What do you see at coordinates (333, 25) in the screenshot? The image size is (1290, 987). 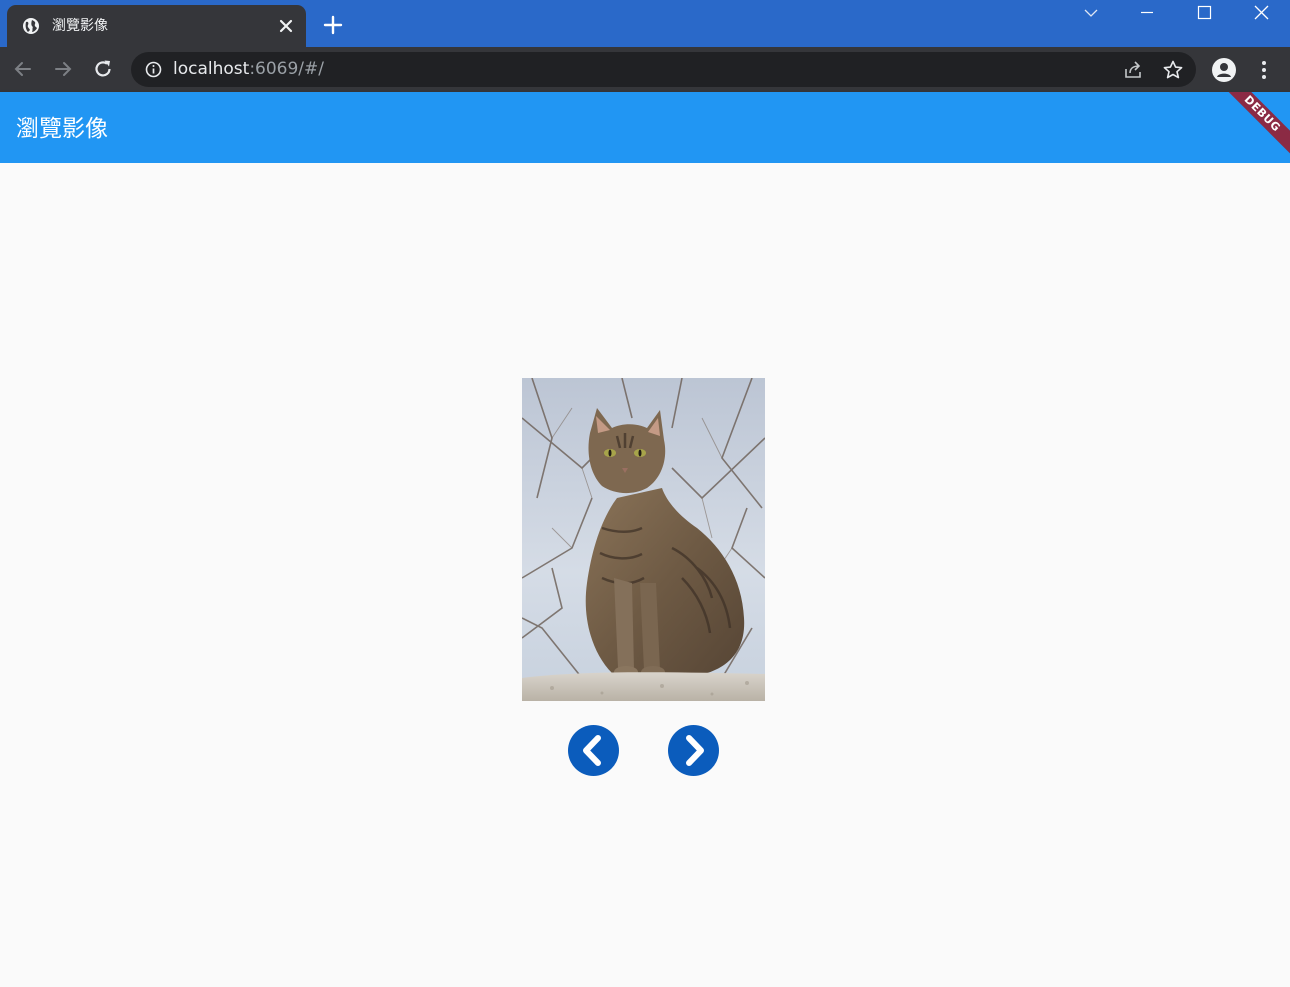 I see `new-tab-icon` at bounding box center [333, 25].